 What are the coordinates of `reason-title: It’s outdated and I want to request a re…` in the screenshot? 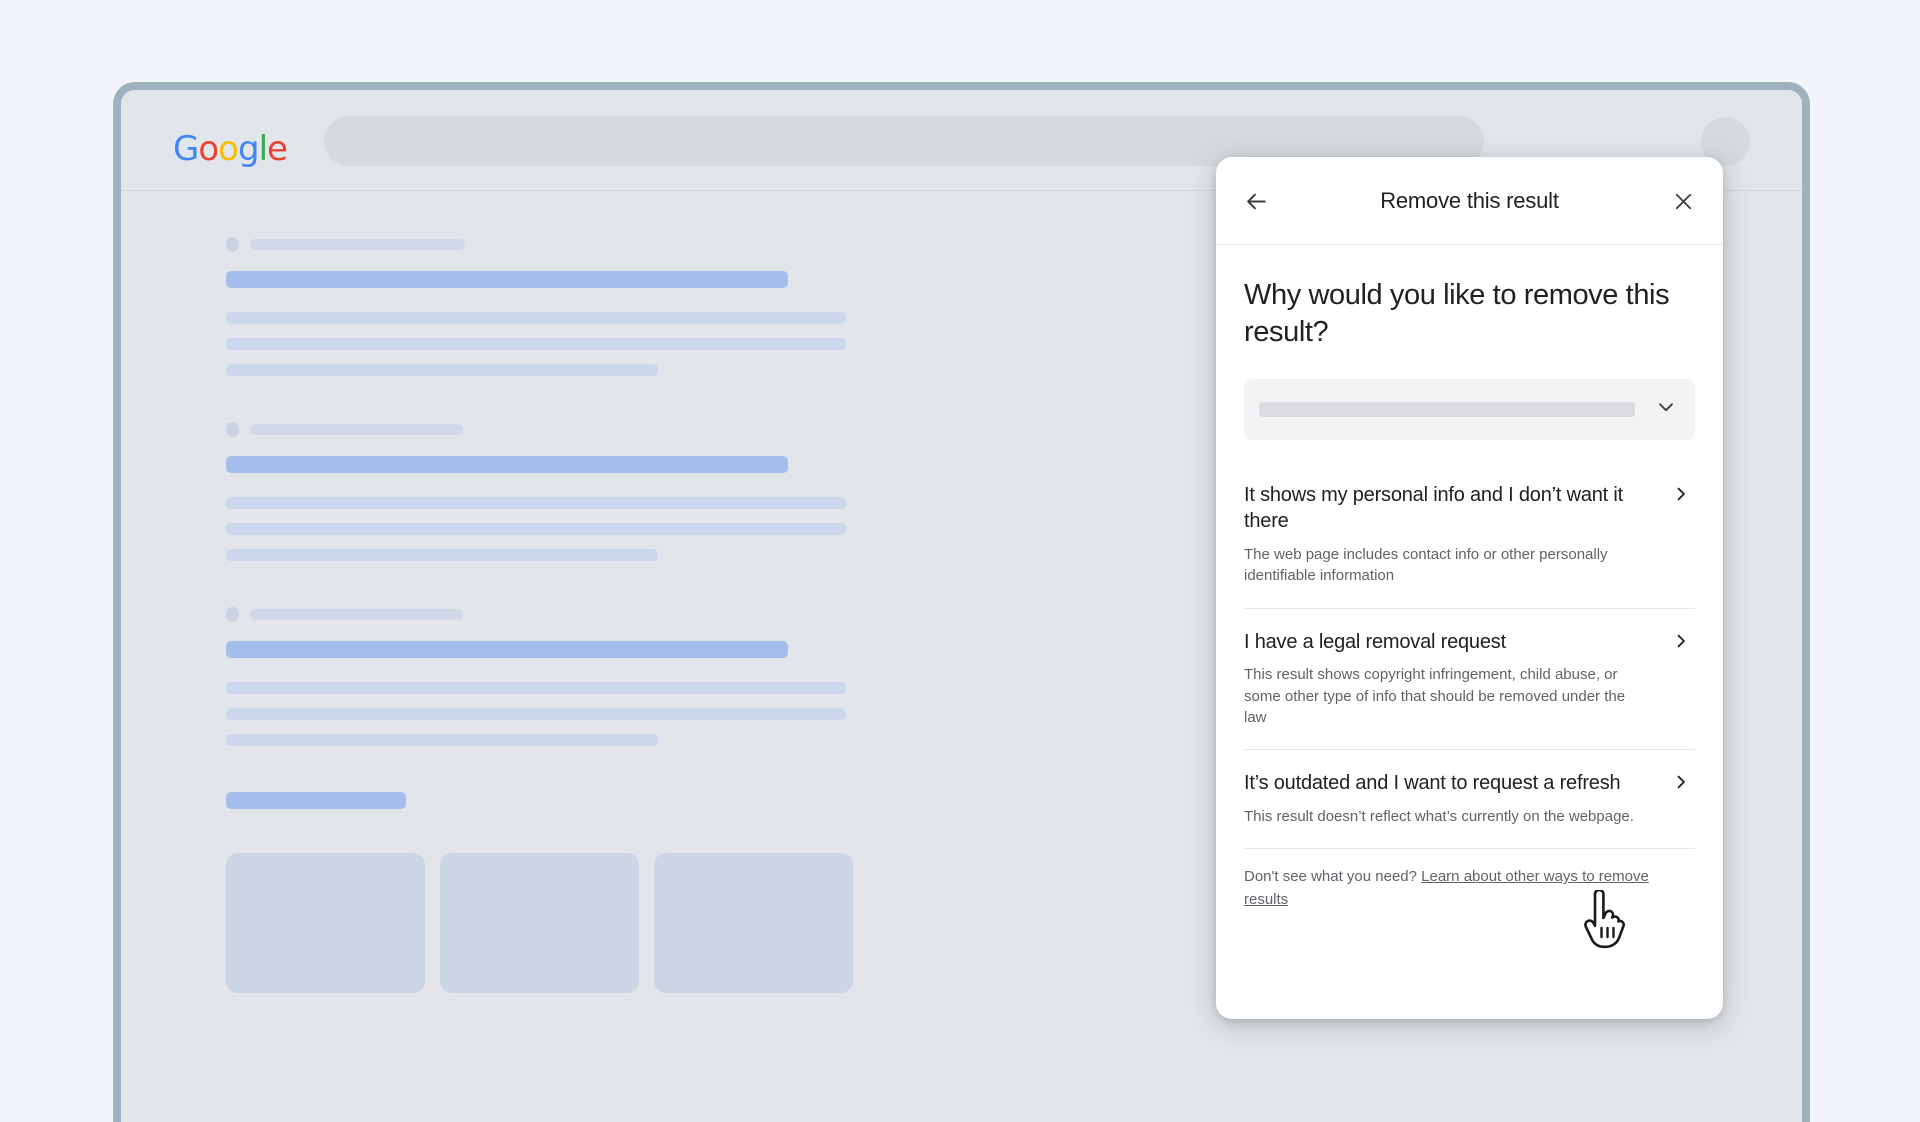 It's located at (1432, 783).